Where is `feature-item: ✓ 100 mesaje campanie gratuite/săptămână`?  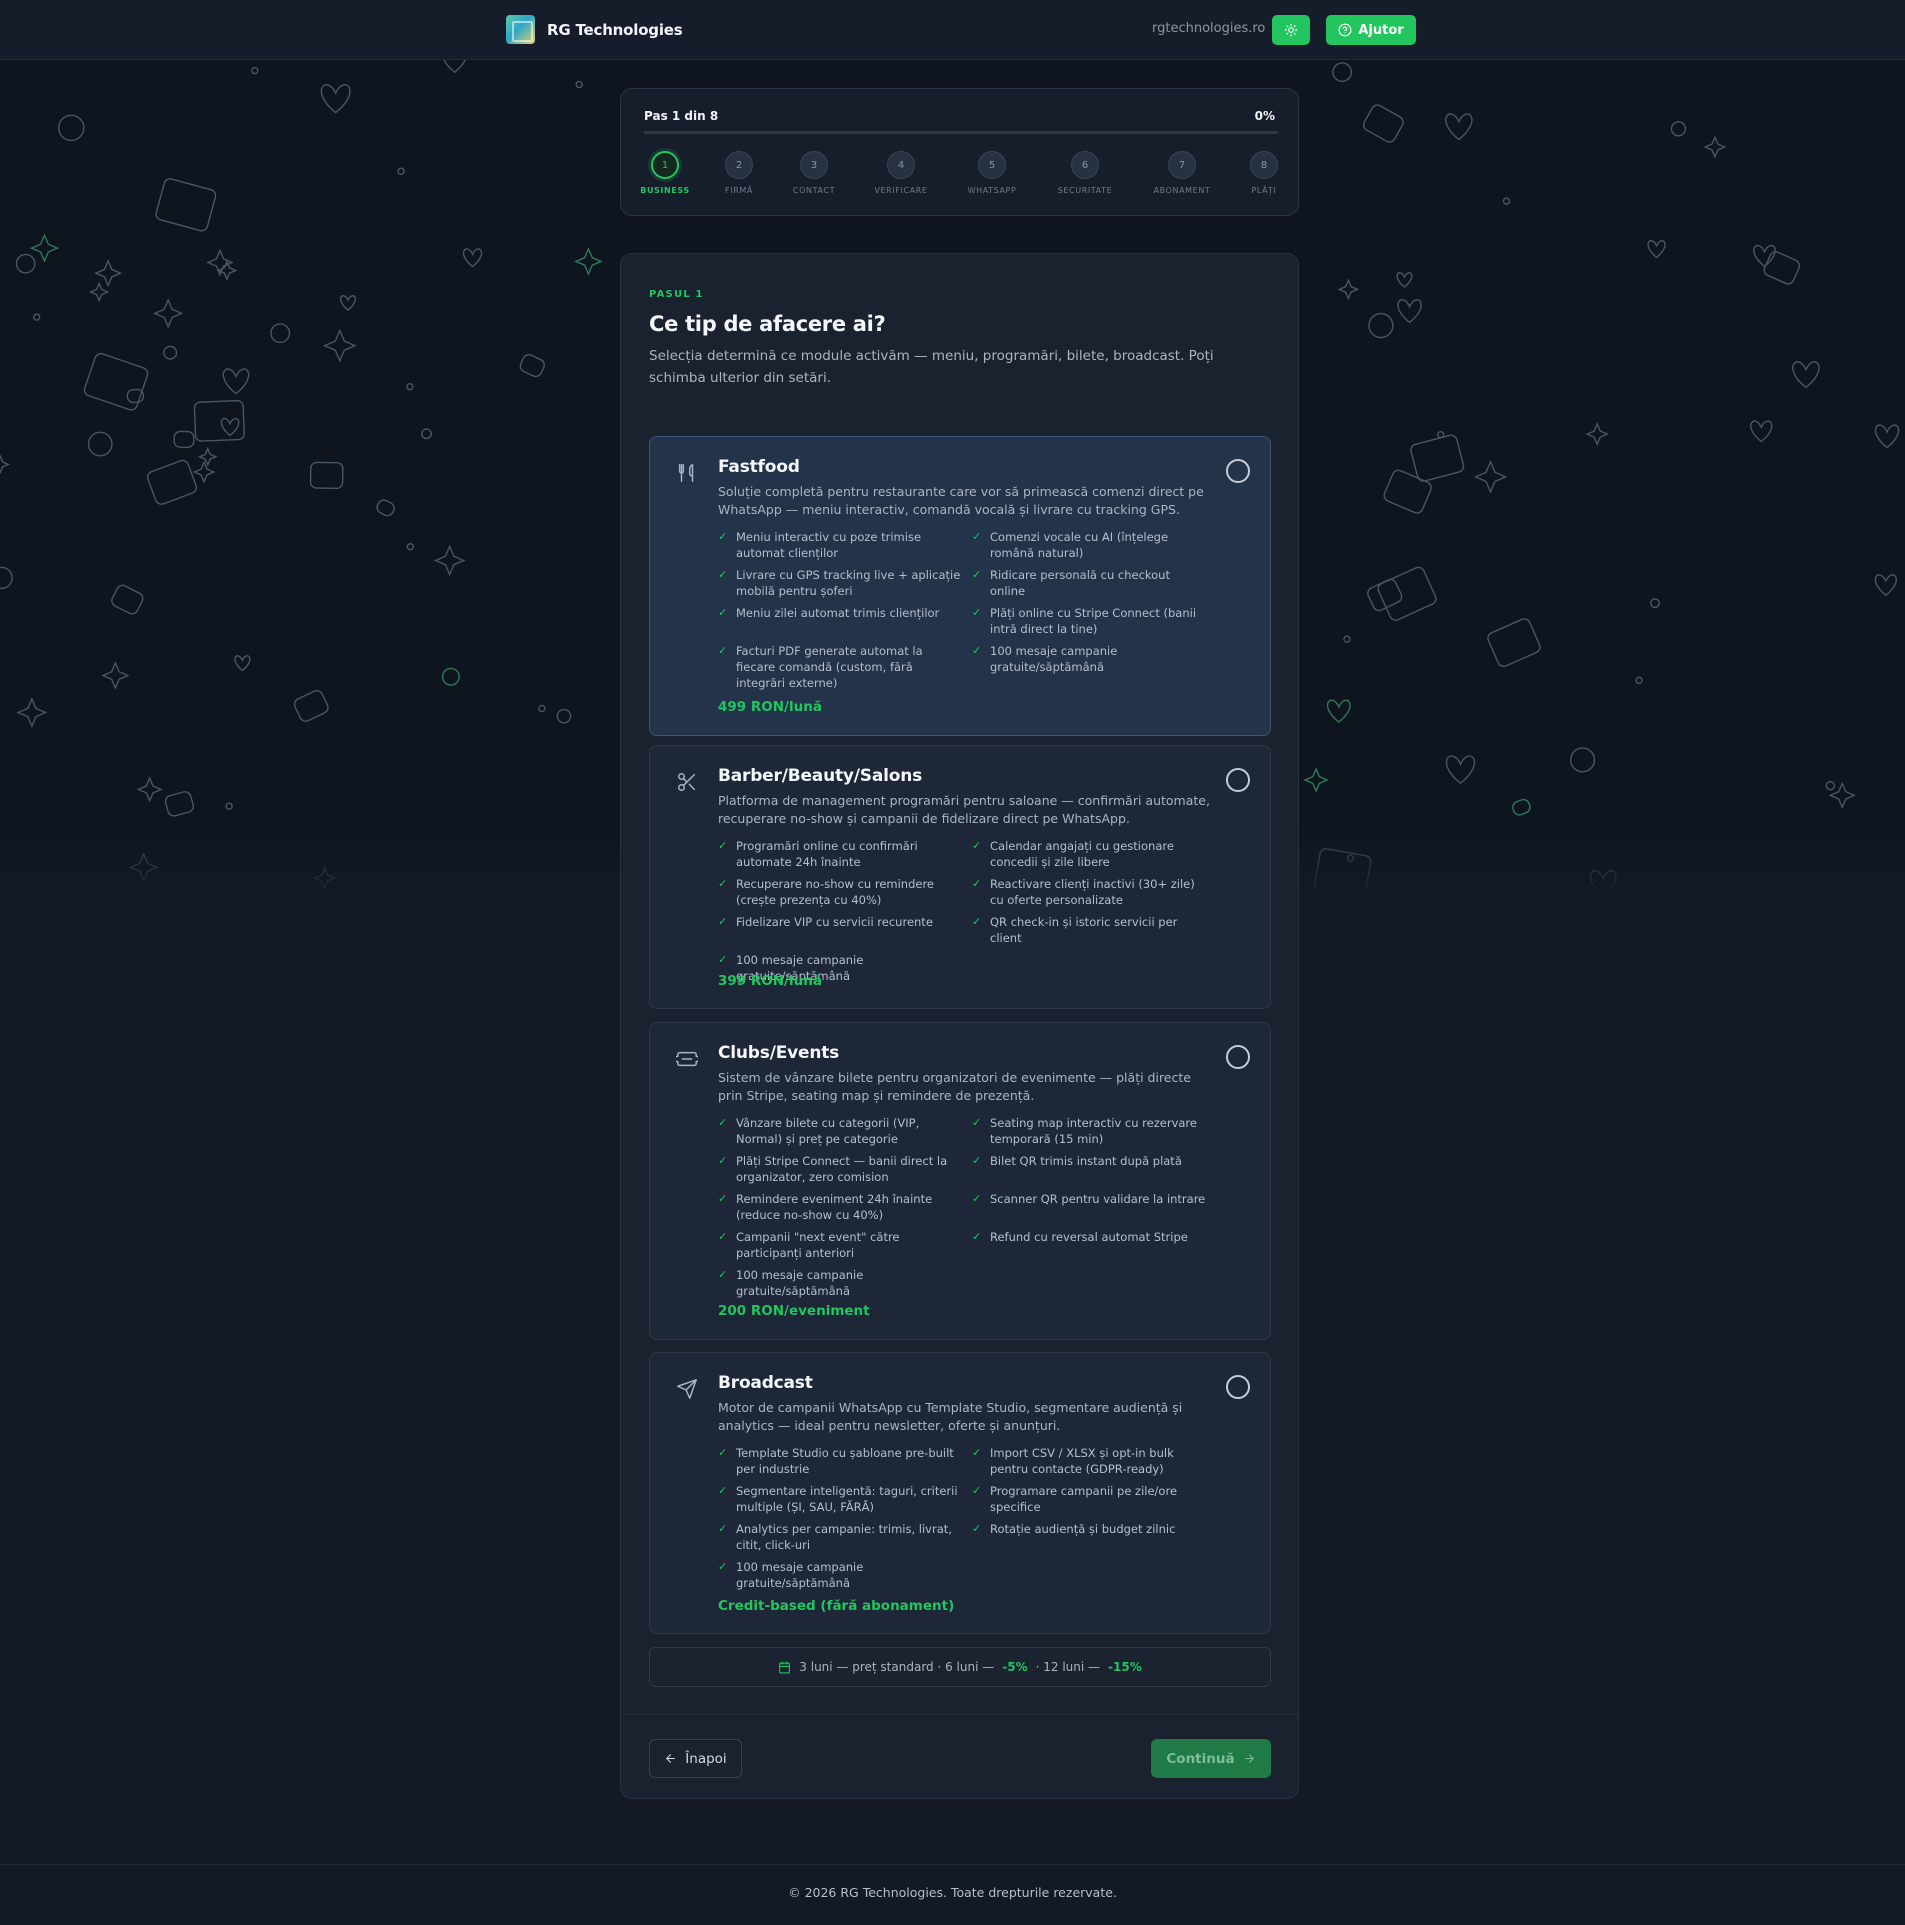
feature-item: ✓ 100 mesaje campanie gratuite/săptămână is located at coordinates (1095, 667).